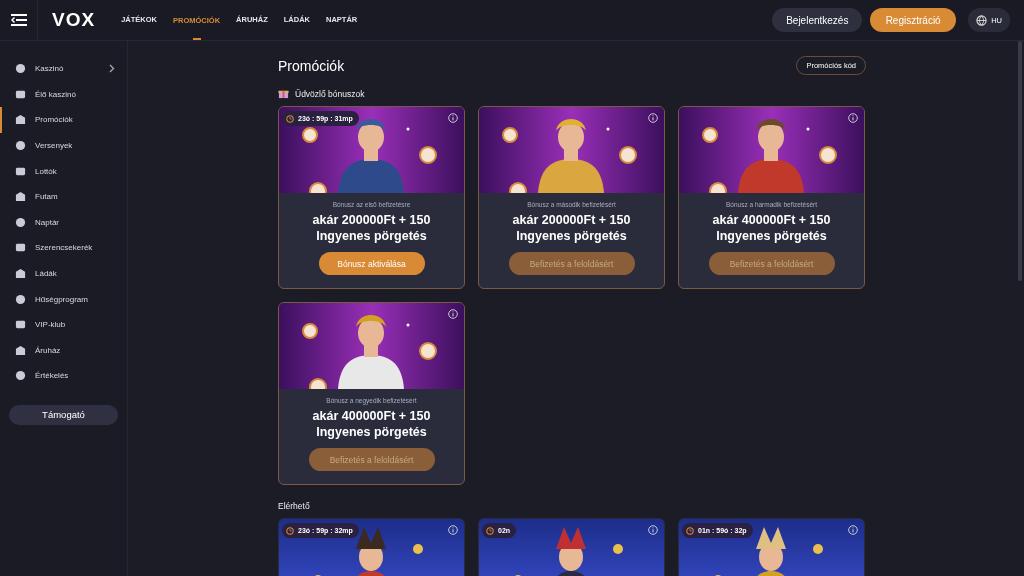 The height and width of the screenshot is (576, 1024). What do you see at coordinates (1020, 161) in the screenshot?
I see `scrollbar` at bounding box center [1020, 161].